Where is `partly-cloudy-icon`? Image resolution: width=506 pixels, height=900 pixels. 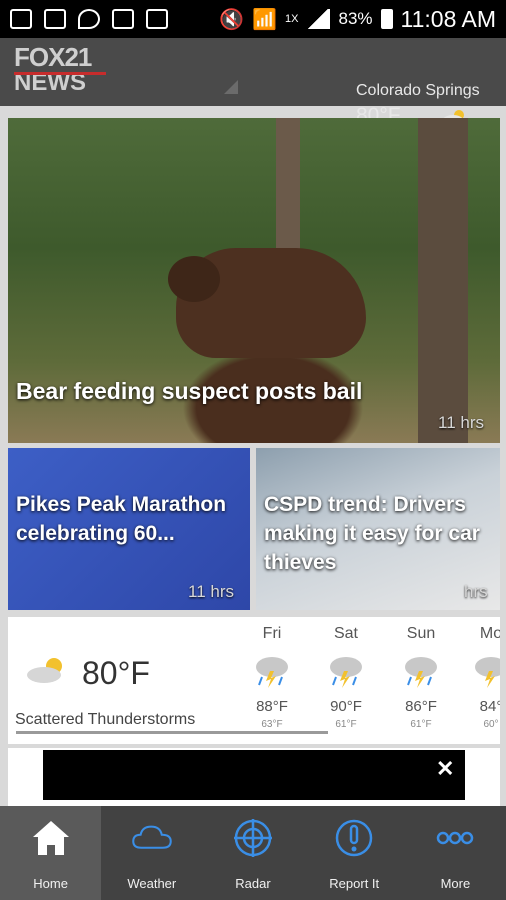 partly-cloudy-icon is located at coordinates (44, 670).